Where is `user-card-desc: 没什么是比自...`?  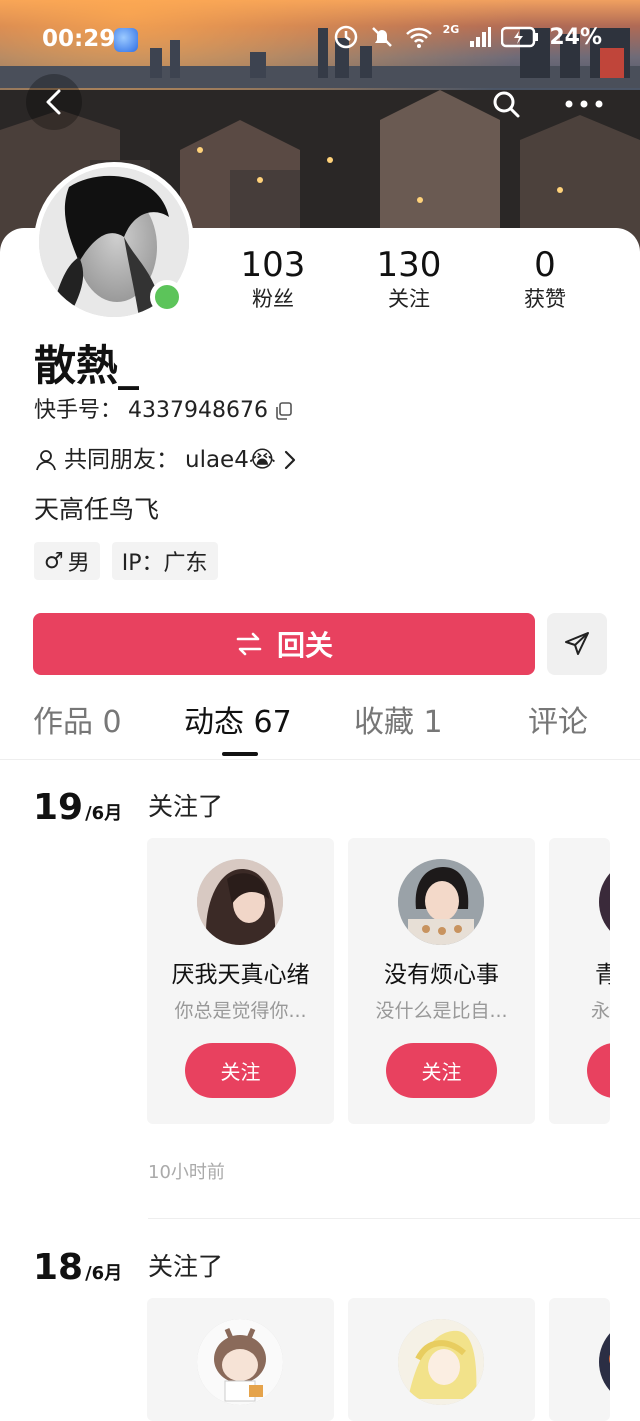 user-card-desc: 没什么是比自... is located at coordinates (441, 1011).